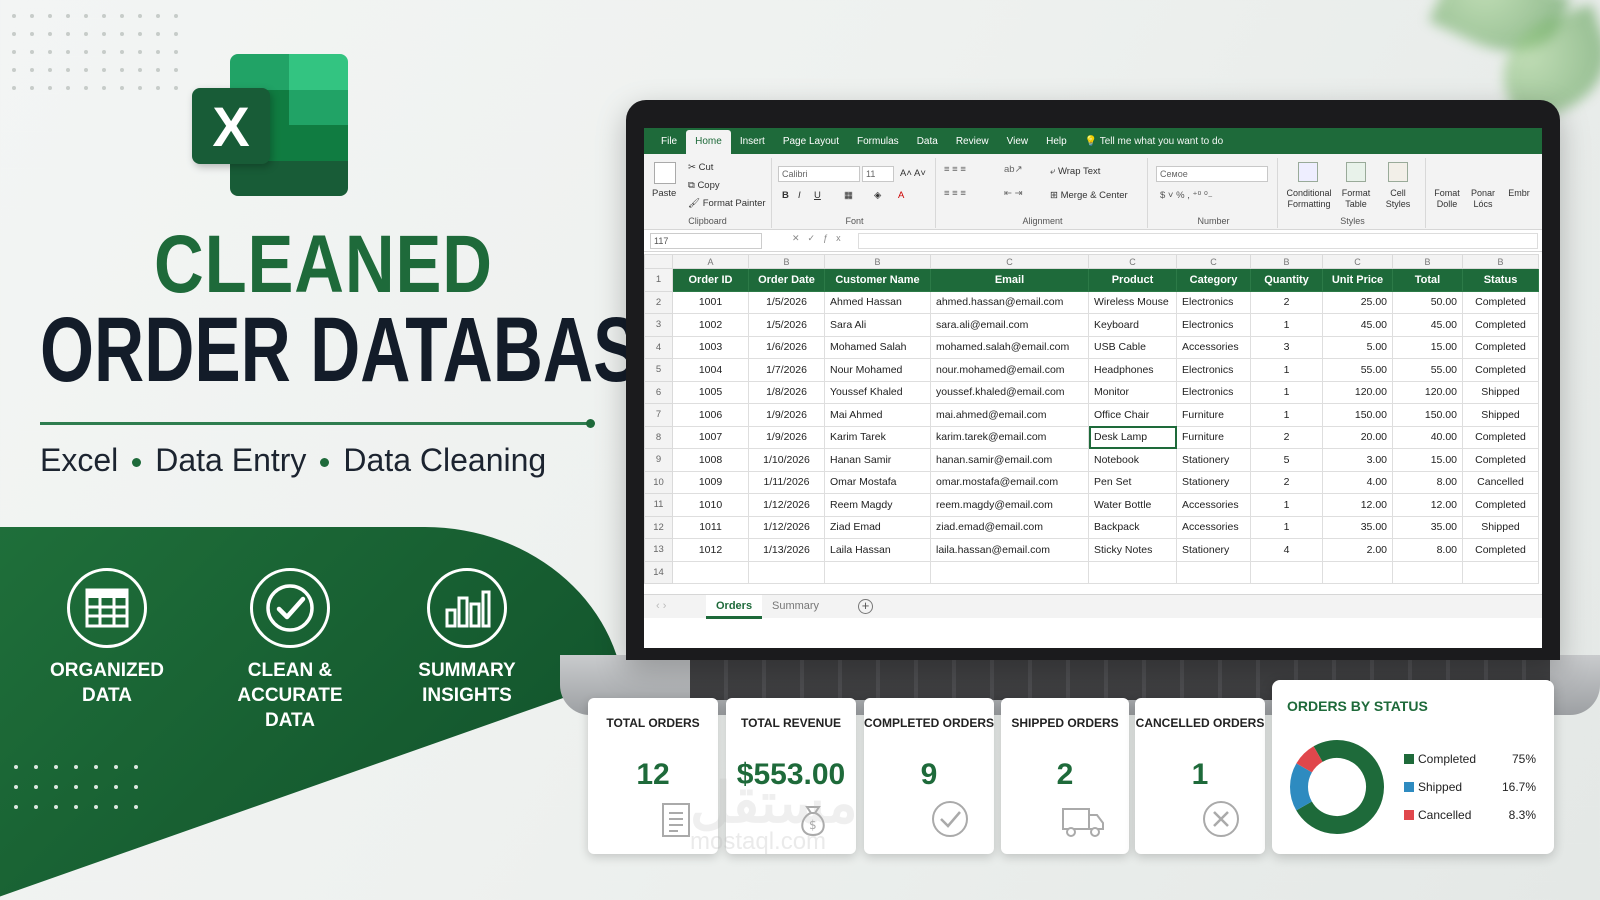 The image size is (1600, 900). What do you see at coordinates (817, 195) in the screenshot?
I see `underline-button: U` at bounding box center [817, 195].